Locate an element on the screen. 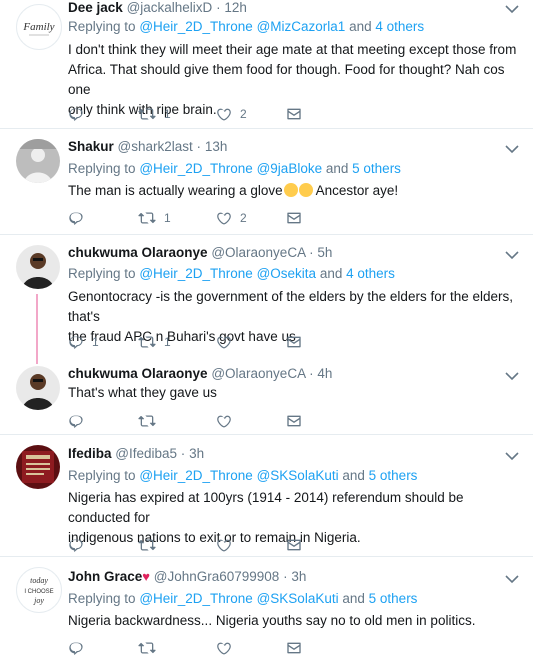 This screenshot has height=657, width=533. tweet-actions: 1 1 is located at coordinates (198, 342).